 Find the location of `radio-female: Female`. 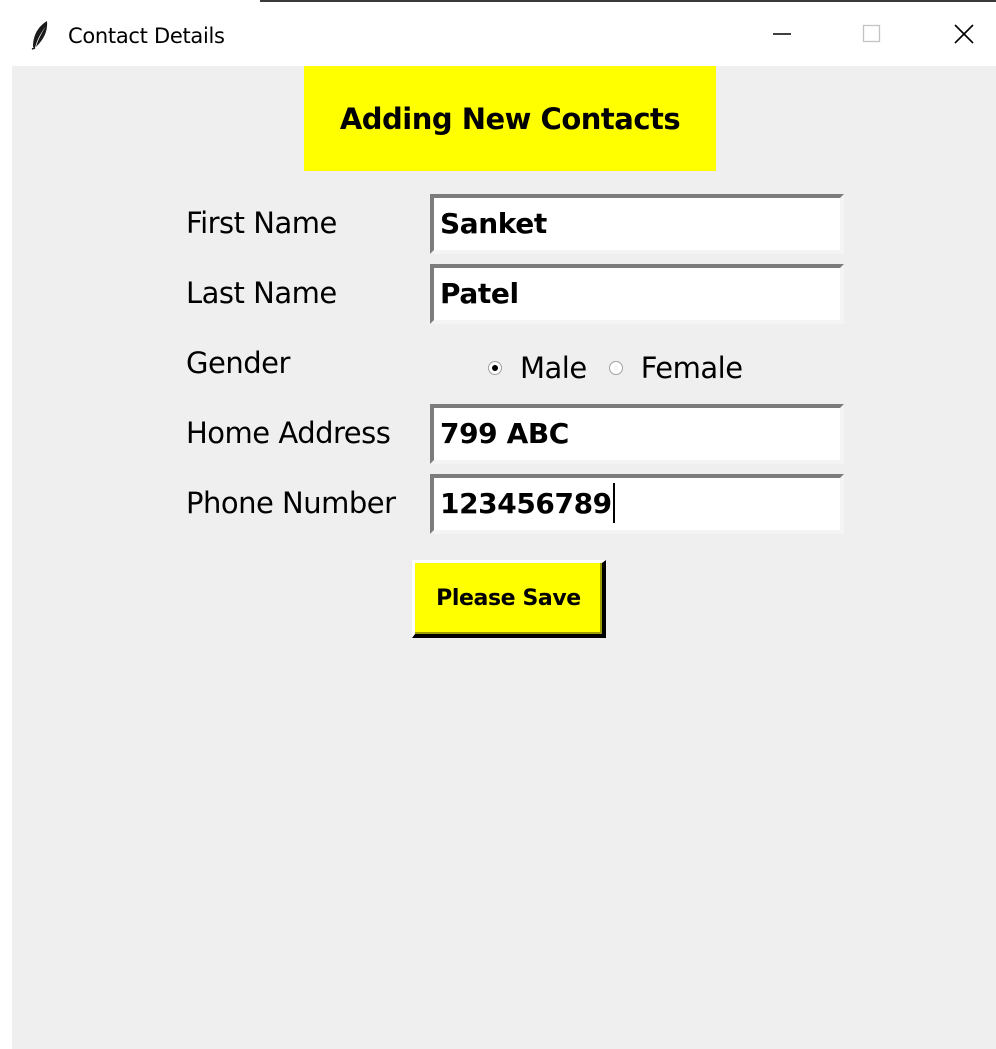

radio-female: Female is located at coordinates (686, 368).